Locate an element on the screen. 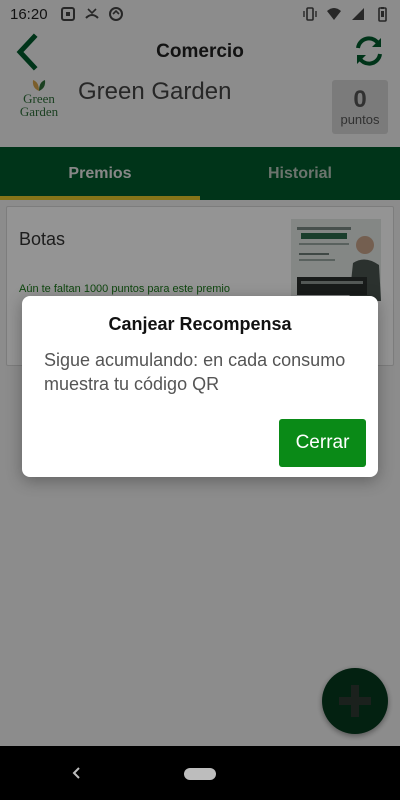 The image size is (400, 800). nav-home-pill is located at coordinates (200, 774).